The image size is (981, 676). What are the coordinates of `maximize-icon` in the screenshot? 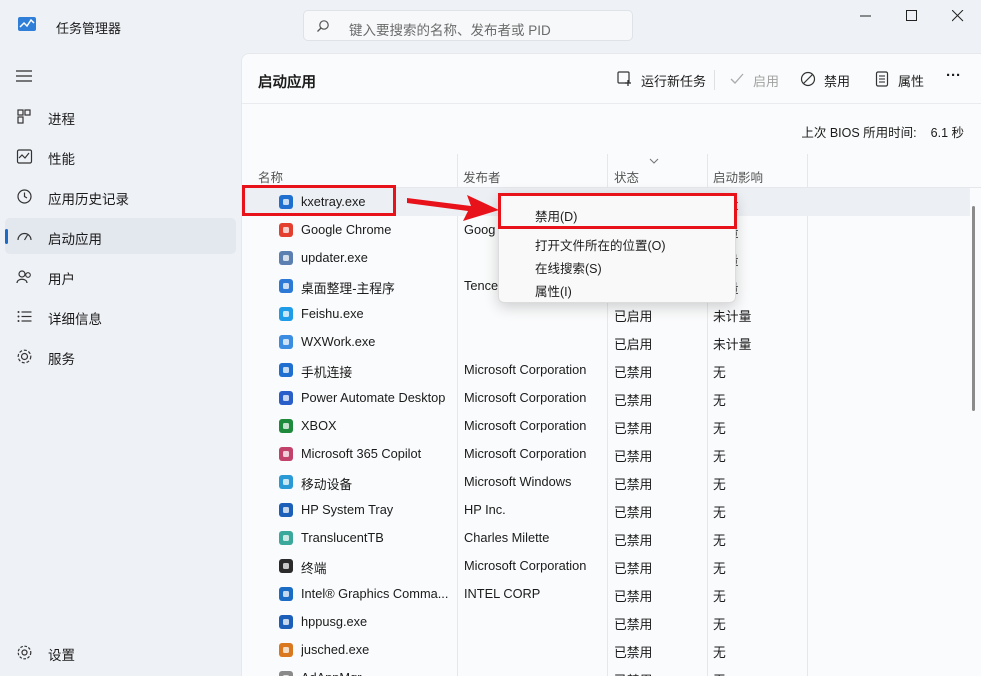 It's located at (911, 15).